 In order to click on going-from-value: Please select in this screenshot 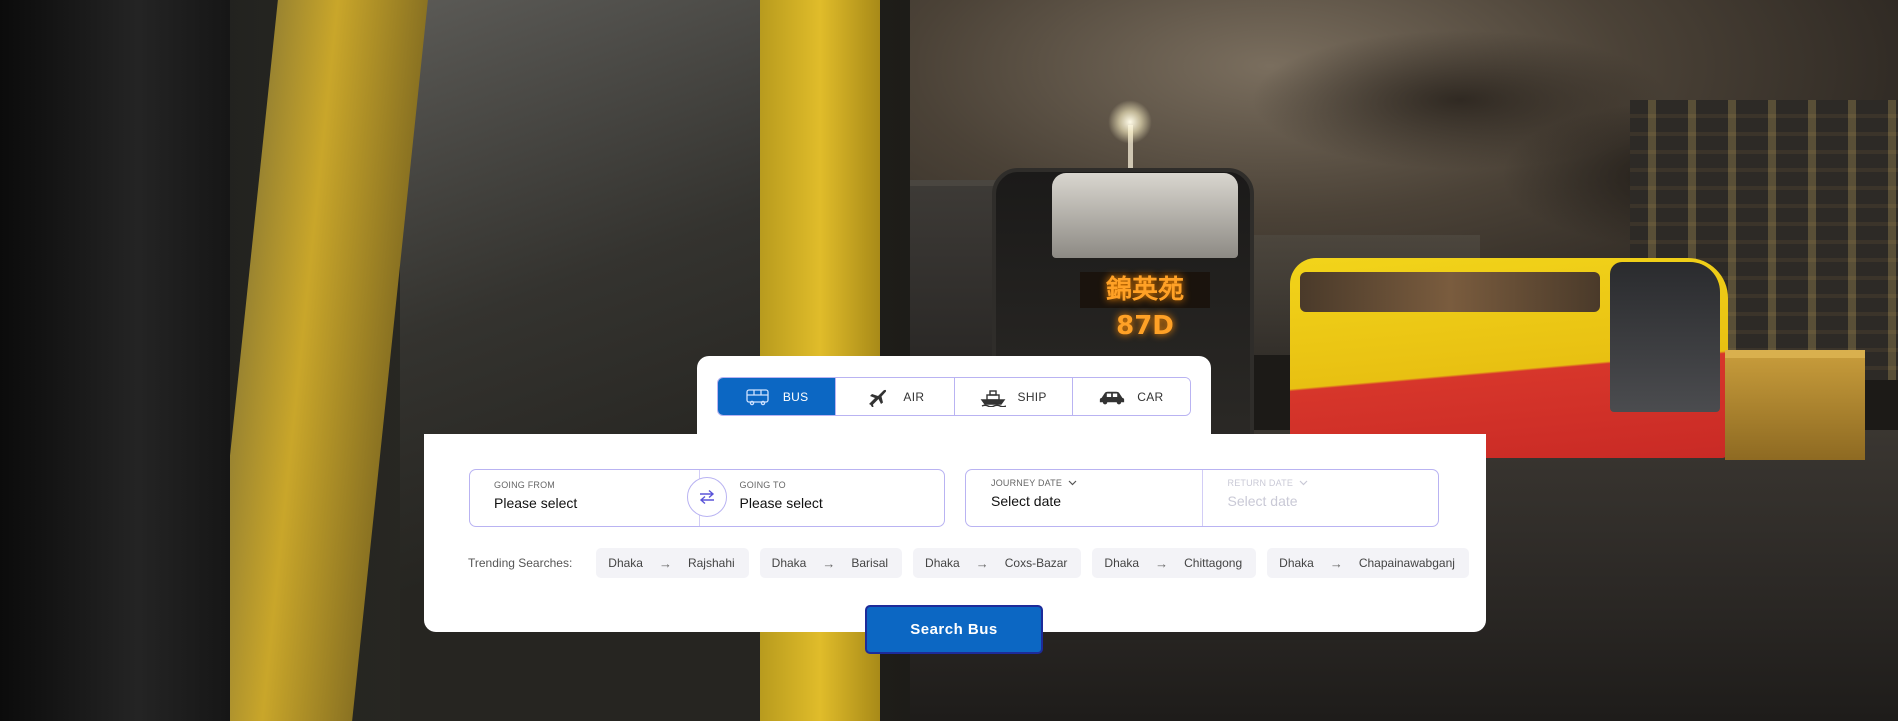, I will do `click(536, 503)`.